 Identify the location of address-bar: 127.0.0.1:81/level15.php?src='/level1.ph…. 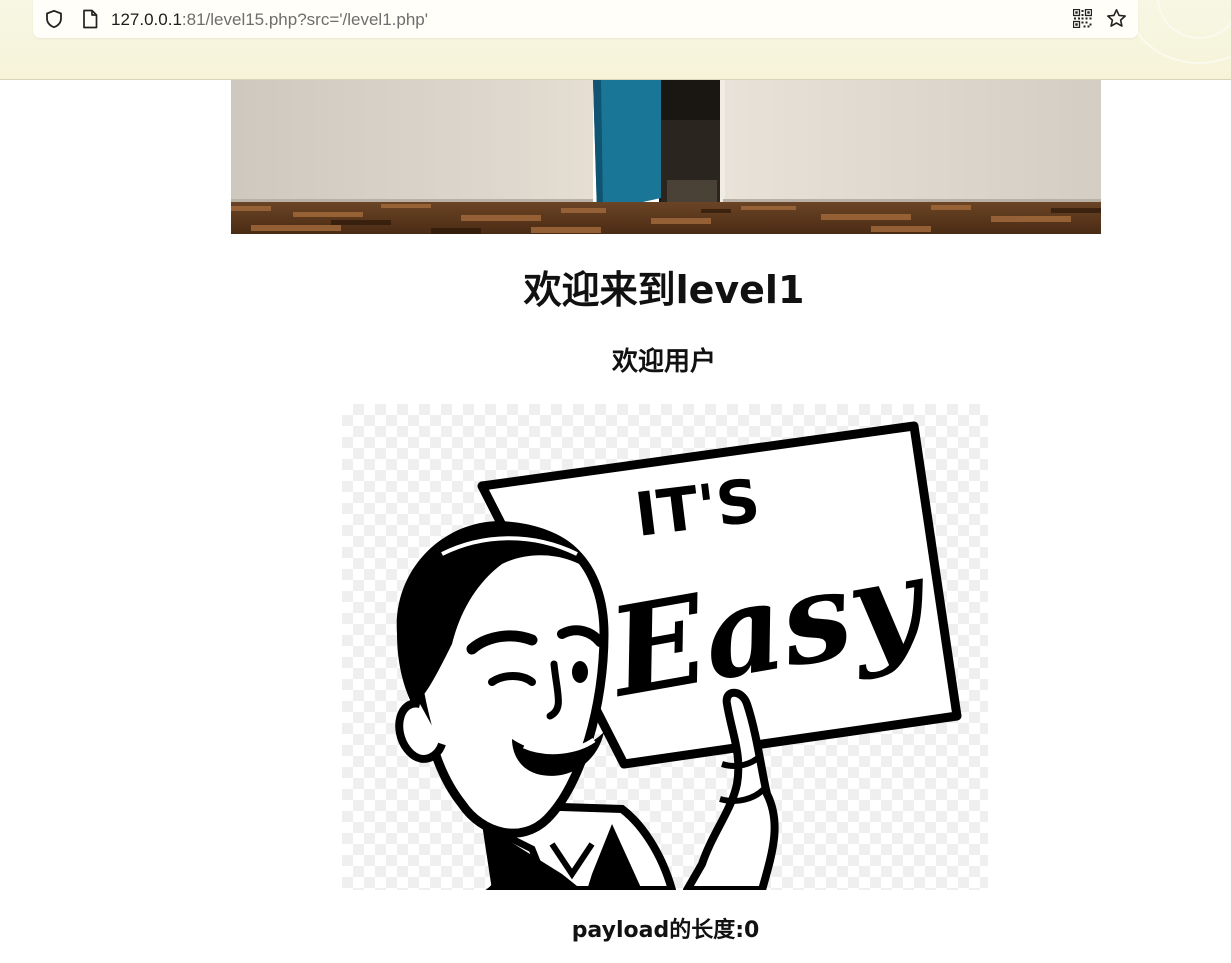
(585, 19).